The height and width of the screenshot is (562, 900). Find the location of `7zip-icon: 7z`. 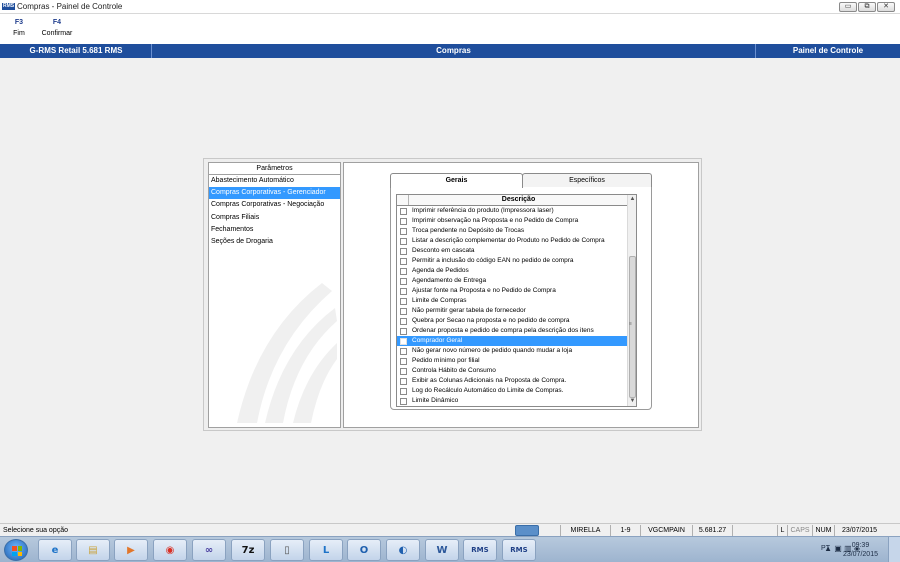

7zip-icon: 7z is located at coordinates (248, 550).